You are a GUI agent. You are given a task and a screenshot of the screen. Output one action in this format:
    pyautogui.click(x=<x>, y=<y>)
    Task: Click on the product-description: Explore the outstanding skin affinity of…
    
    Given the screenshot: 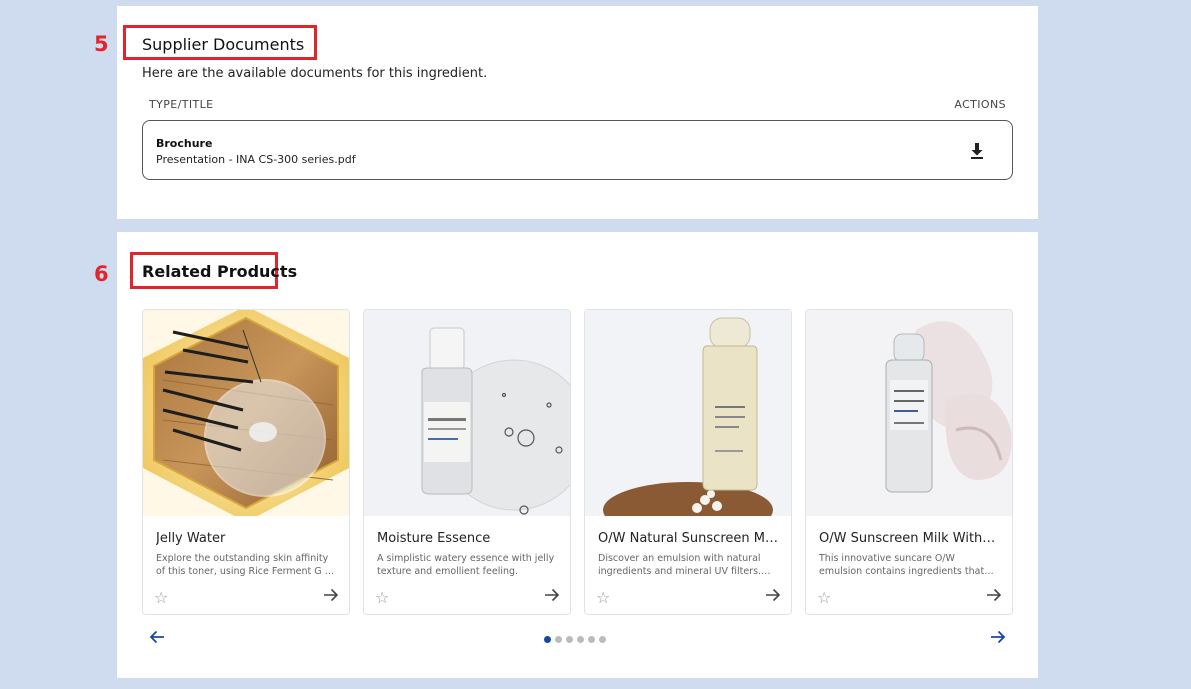 What is the action you would take?
    pyautogui.click(x=246, y=565)
    